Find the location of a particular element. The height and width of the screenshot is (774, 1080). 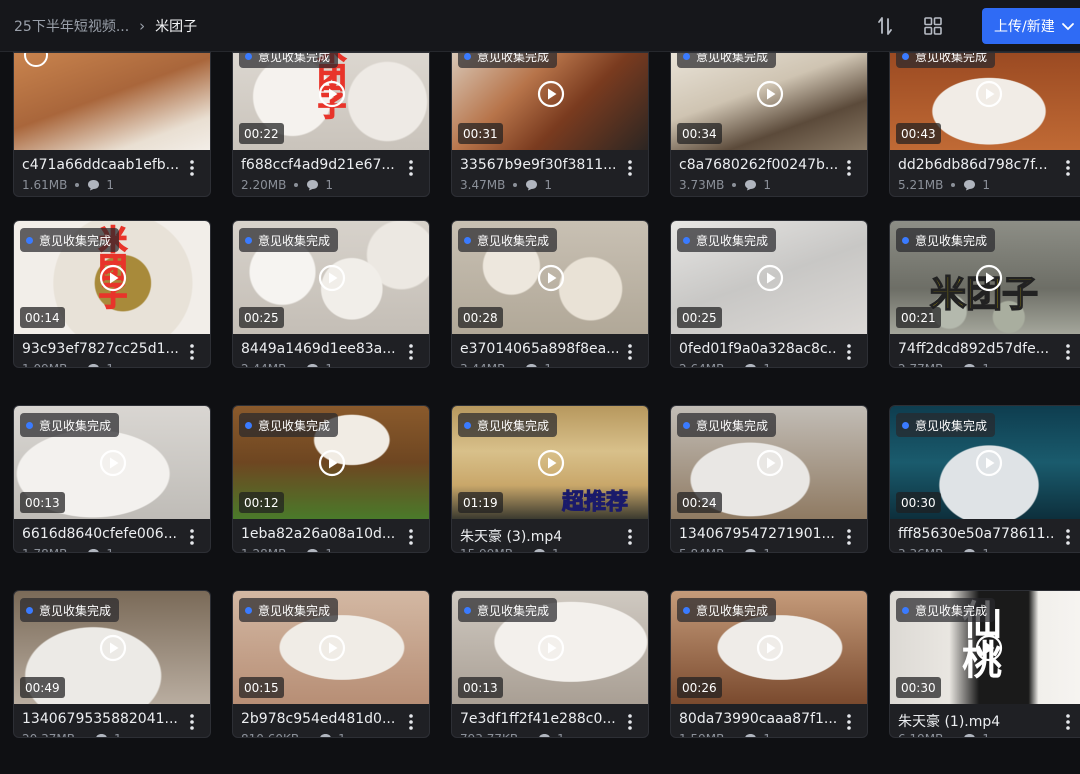

file-card: 意见收集完成 00:13 6616d8640cfefe006... 1.78MB 1 is located at coordinates (112, 479).